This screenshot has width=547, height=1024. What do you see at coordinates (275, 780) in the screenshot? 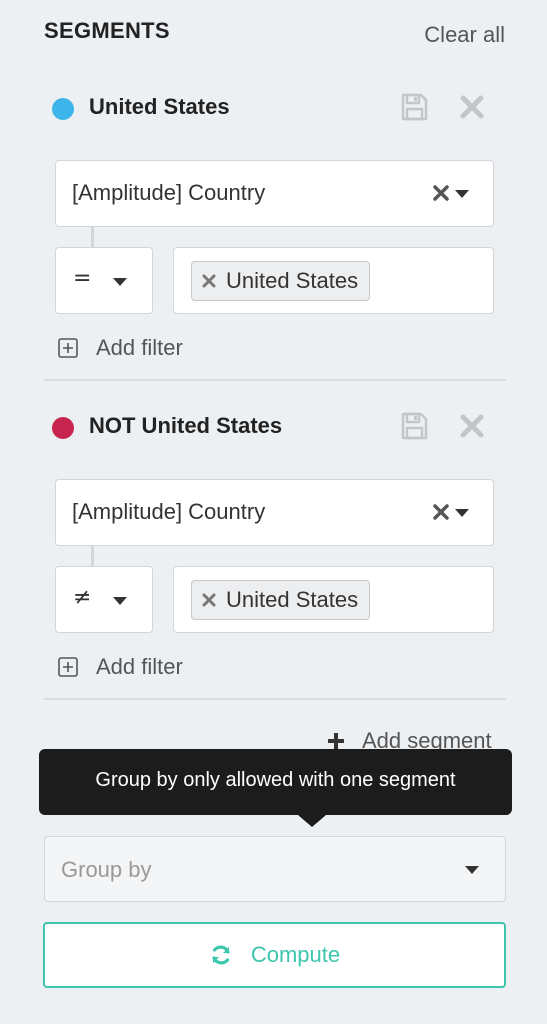
I see `tooltip-text: Group by only allowed with one segment` at bounding box center [275, 780].